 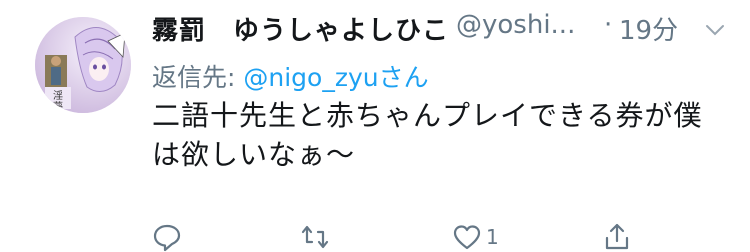 I want to click on reply-mention-link: @nigo_zyu, so click(x=310, y=77).